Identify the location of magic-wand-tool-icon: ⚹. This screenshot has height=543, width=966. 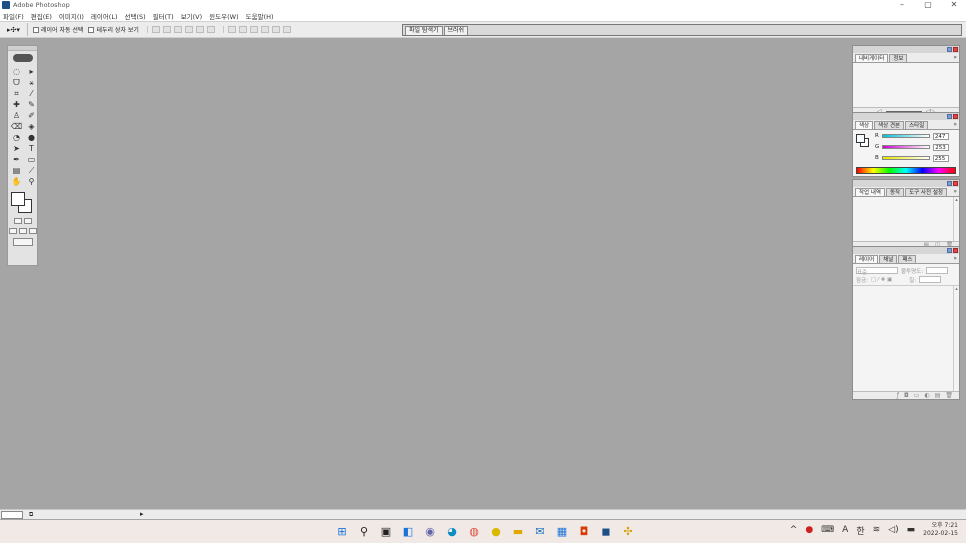
(31, 82).